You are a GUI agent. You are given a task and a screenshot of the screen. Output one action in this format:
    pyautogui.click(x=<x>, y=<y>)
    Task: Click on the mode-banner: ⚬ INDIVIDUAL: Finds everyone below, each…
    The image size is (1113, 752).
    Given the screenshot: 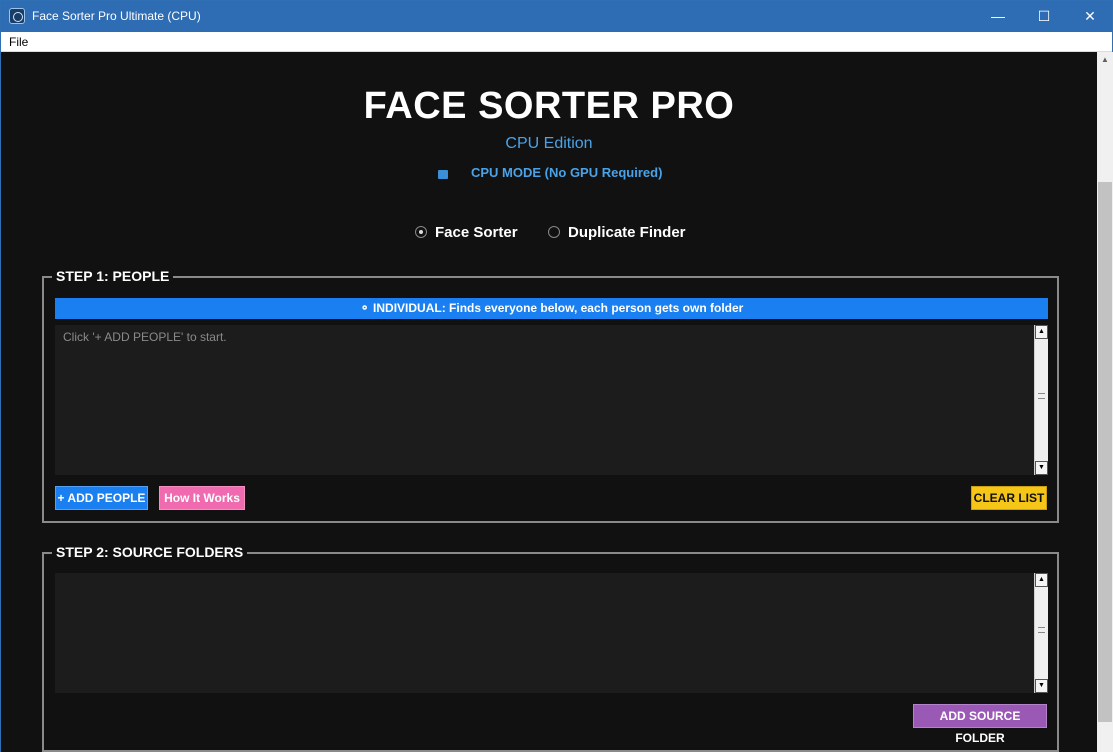 What is the action you would take?
    pyautogui.click(x=551, y=308)
    